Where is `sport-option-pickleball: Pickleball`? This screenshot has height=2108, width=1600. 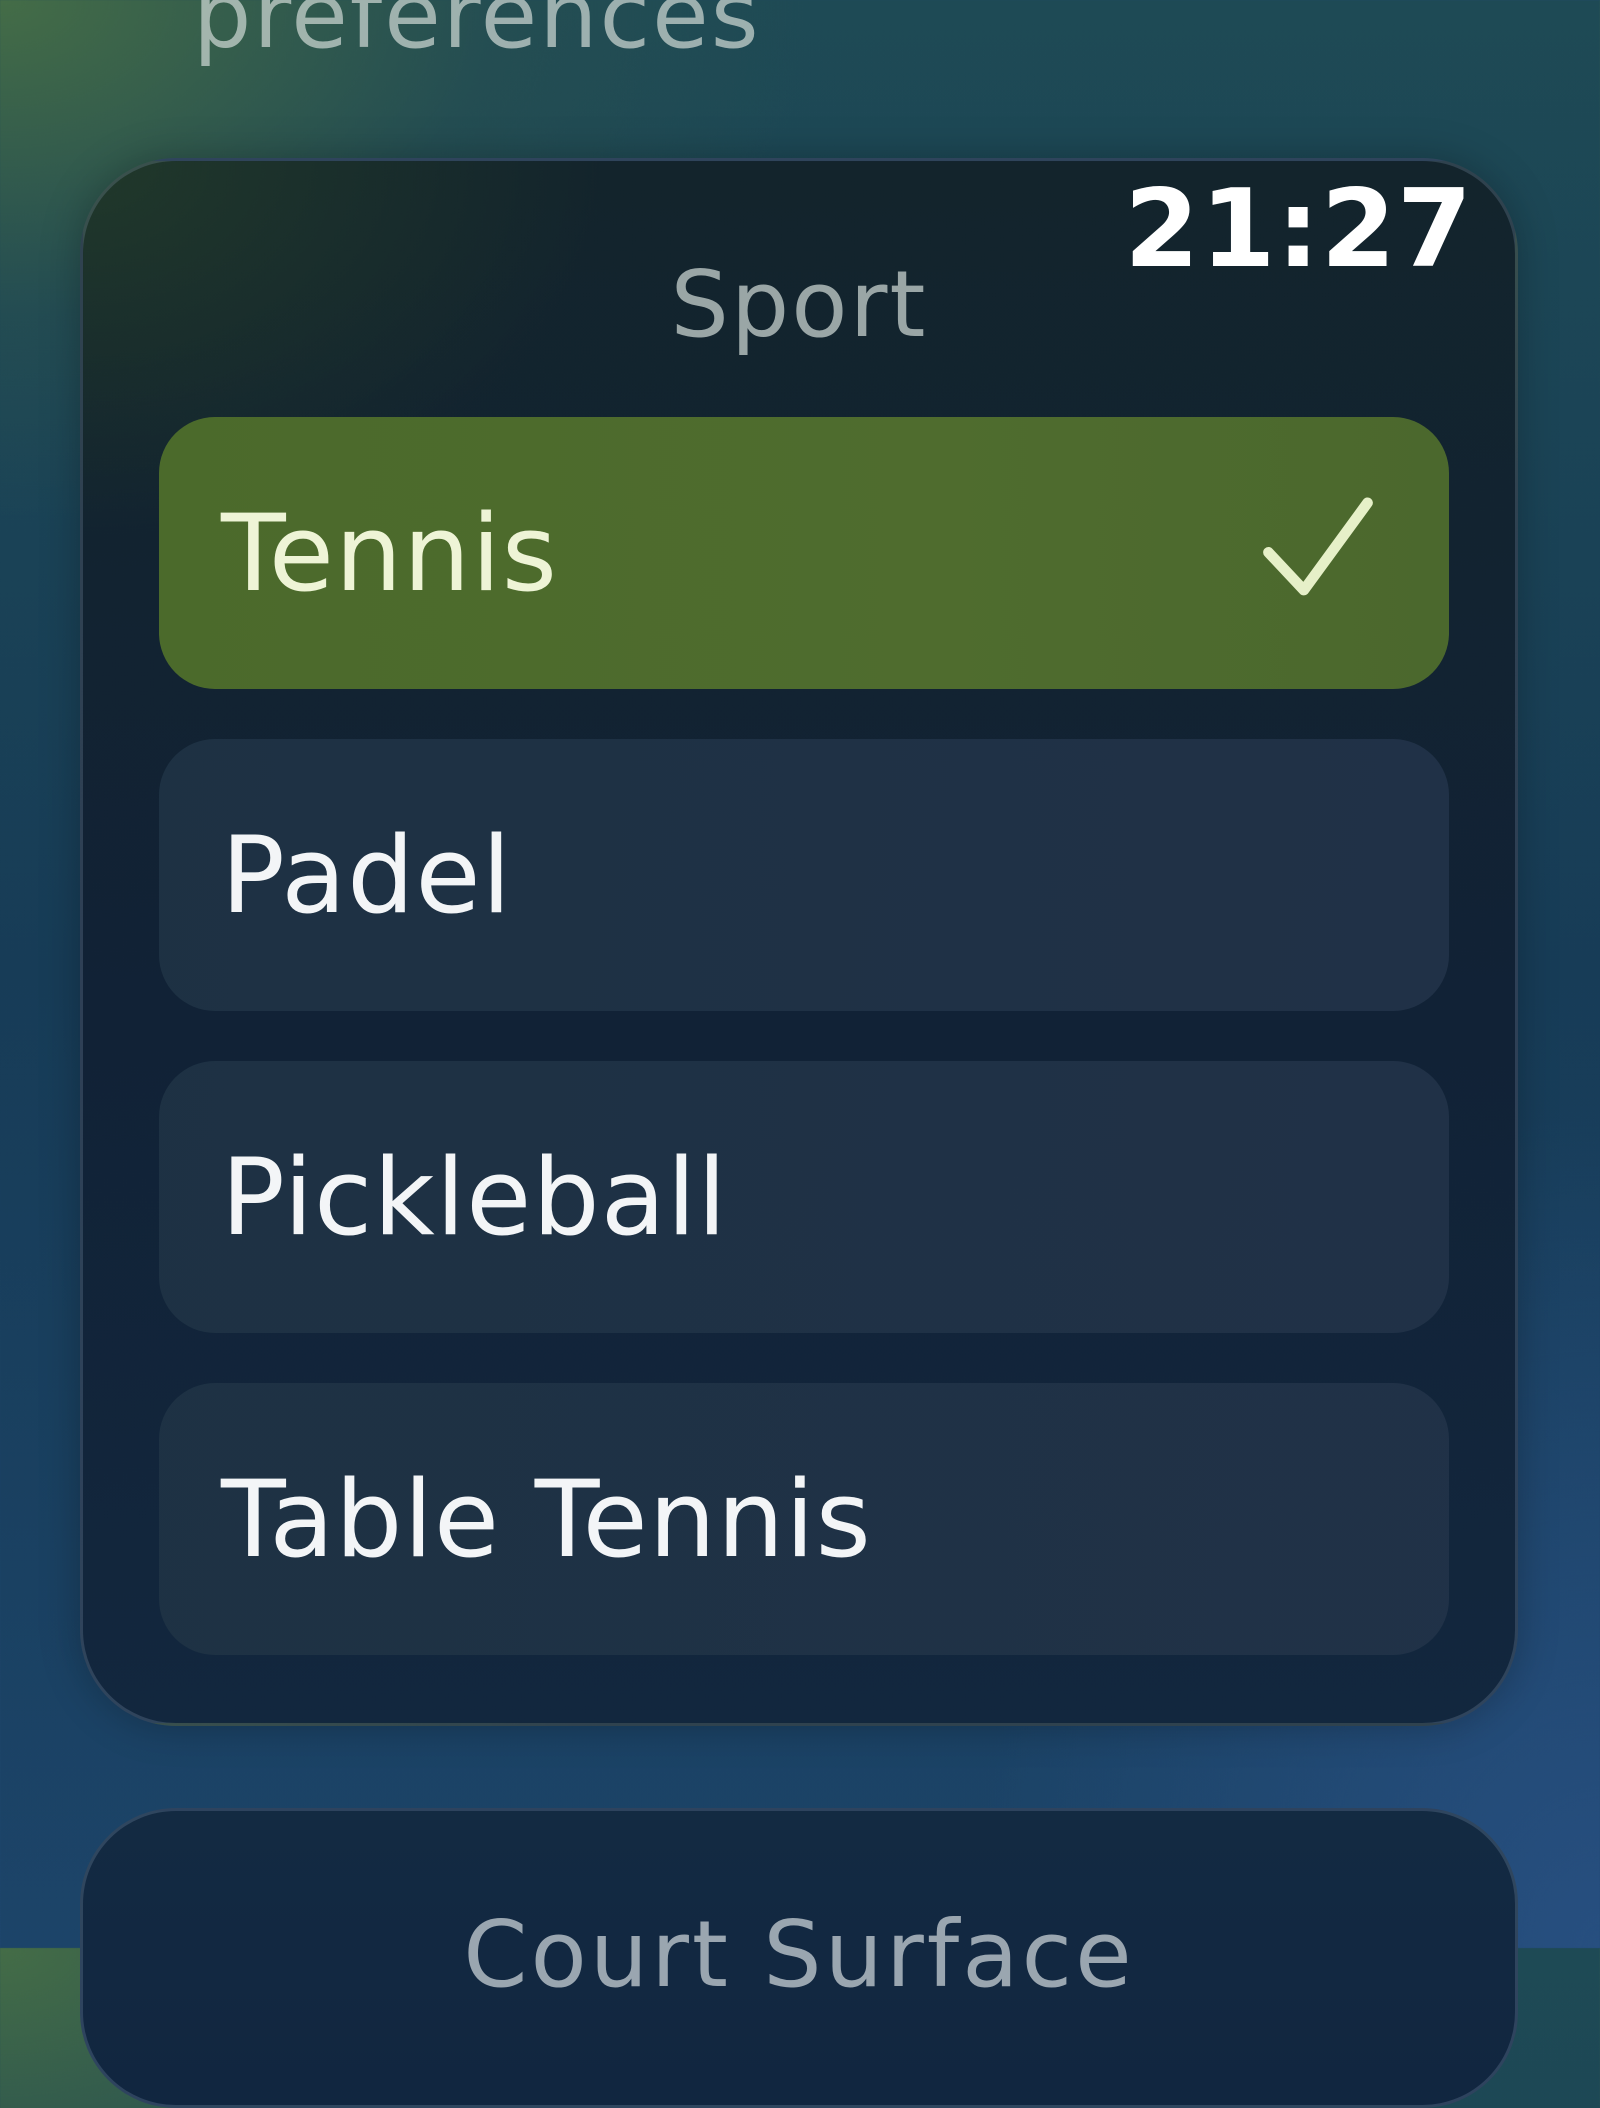 sport-option-pickleball: Pickleball is located at coordinates (804, 1197).